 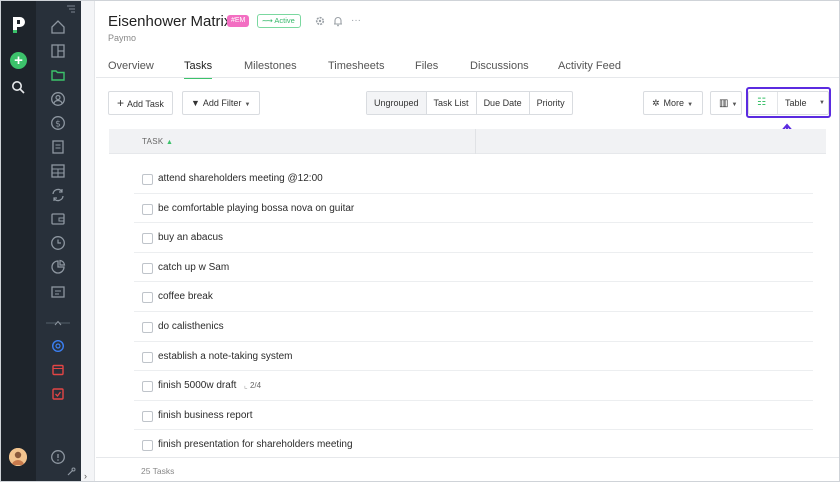 I want to click on user-circle-icon, so click(x=58, y=99).